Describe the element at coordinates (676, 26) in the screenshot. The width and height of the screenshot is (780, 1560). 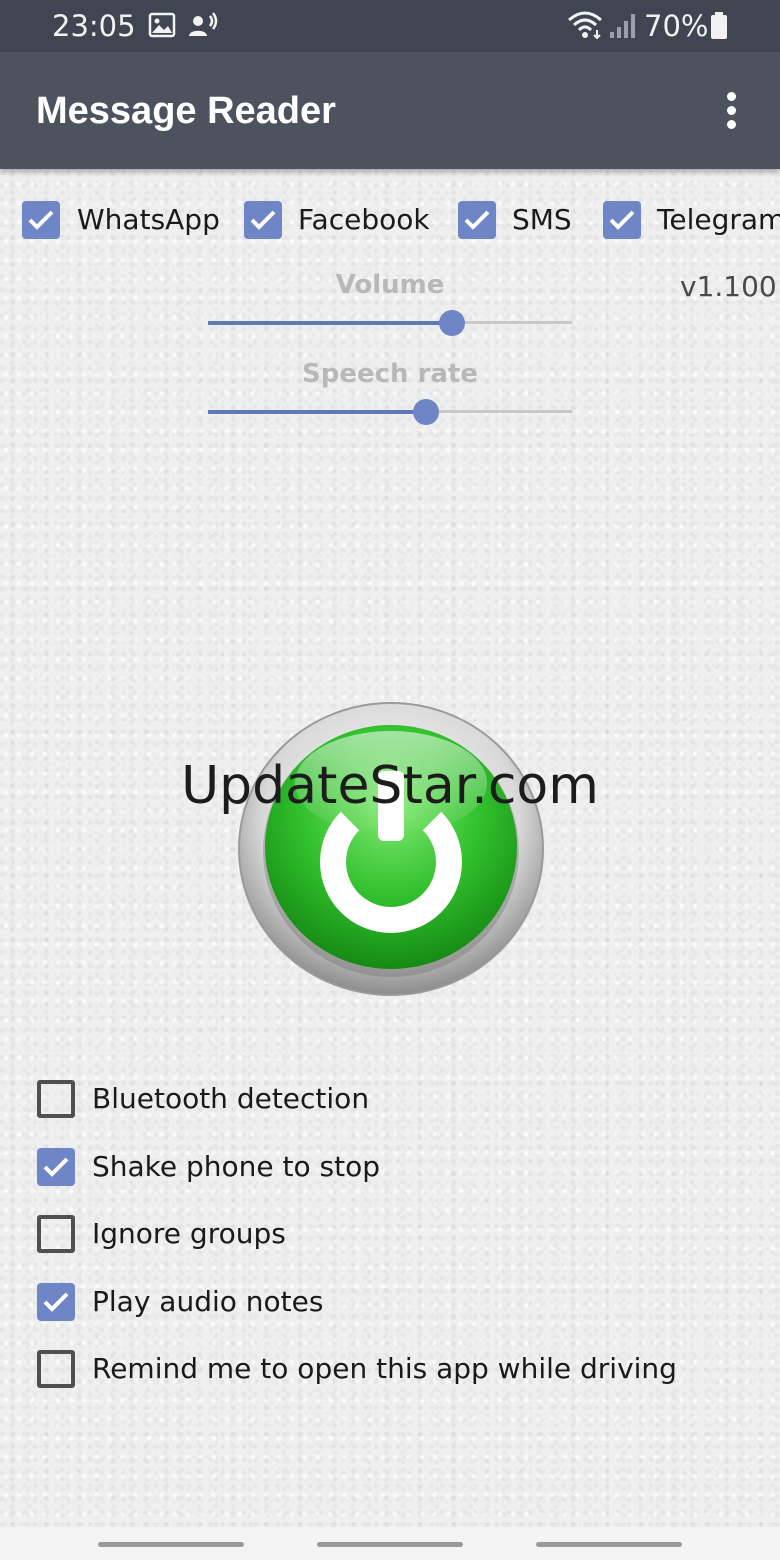
I see `battery-level: 70%` at that location.